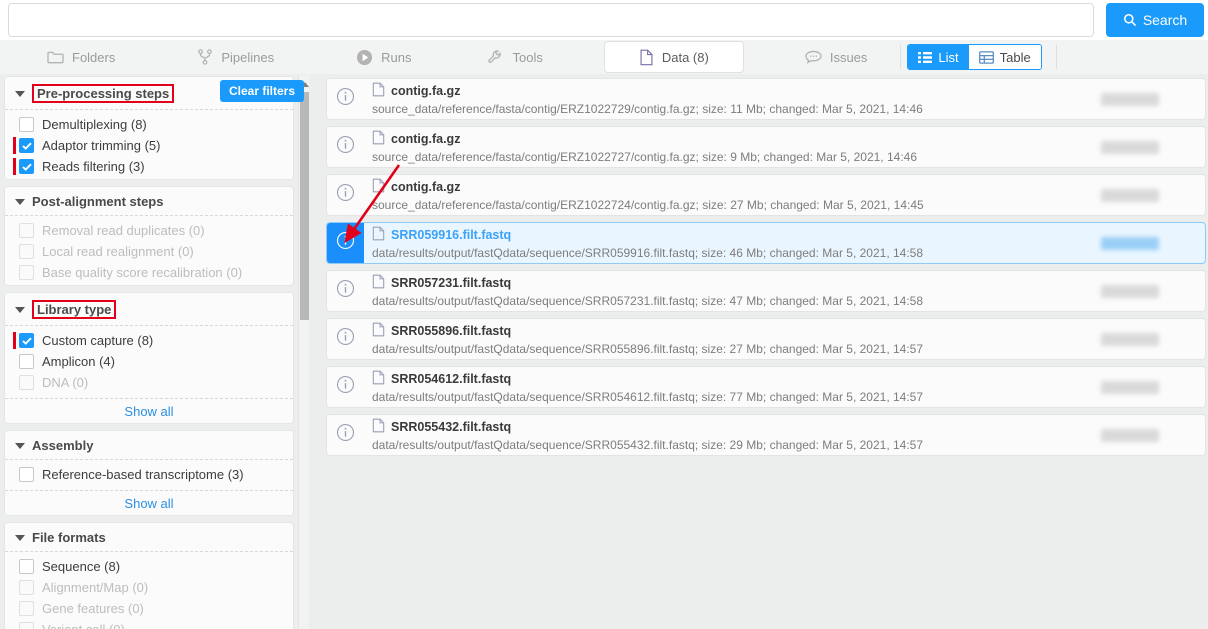  I want to click on search-button: Search, so click(1155, 20).